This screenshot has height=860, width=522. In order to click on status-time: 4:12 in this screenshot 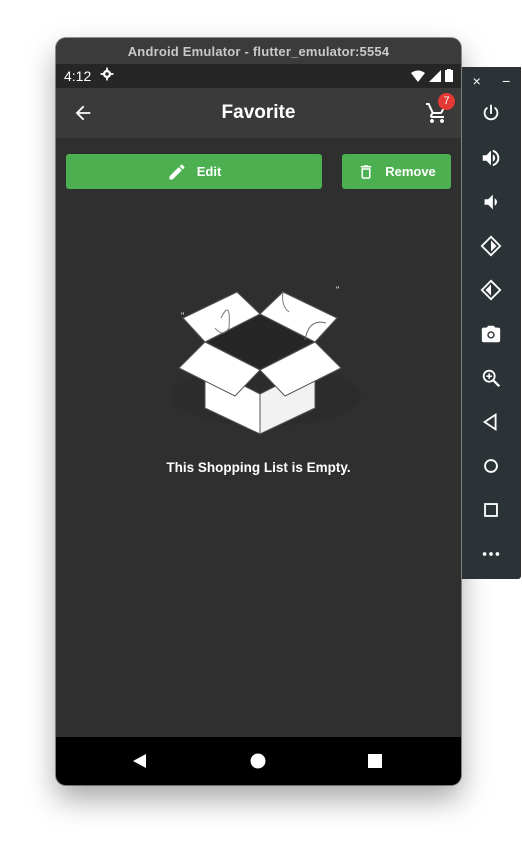, I will do `click(78, 76)`.